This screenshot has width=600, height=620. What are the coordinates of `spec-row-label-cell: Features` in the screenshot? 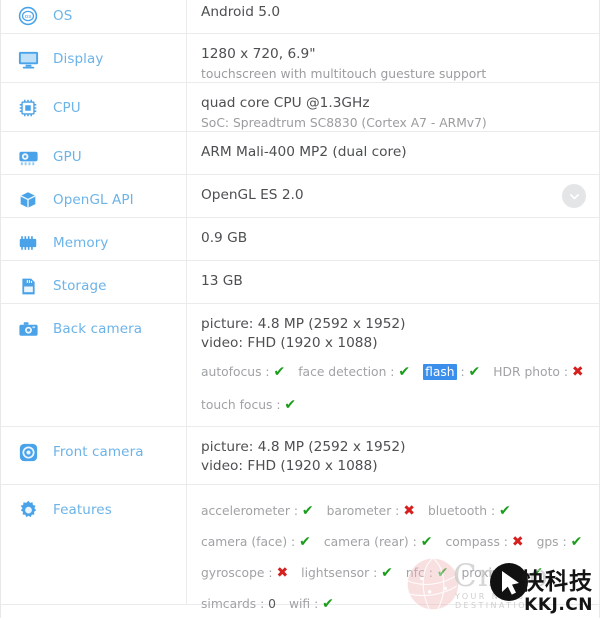 It's located at (94, 544).